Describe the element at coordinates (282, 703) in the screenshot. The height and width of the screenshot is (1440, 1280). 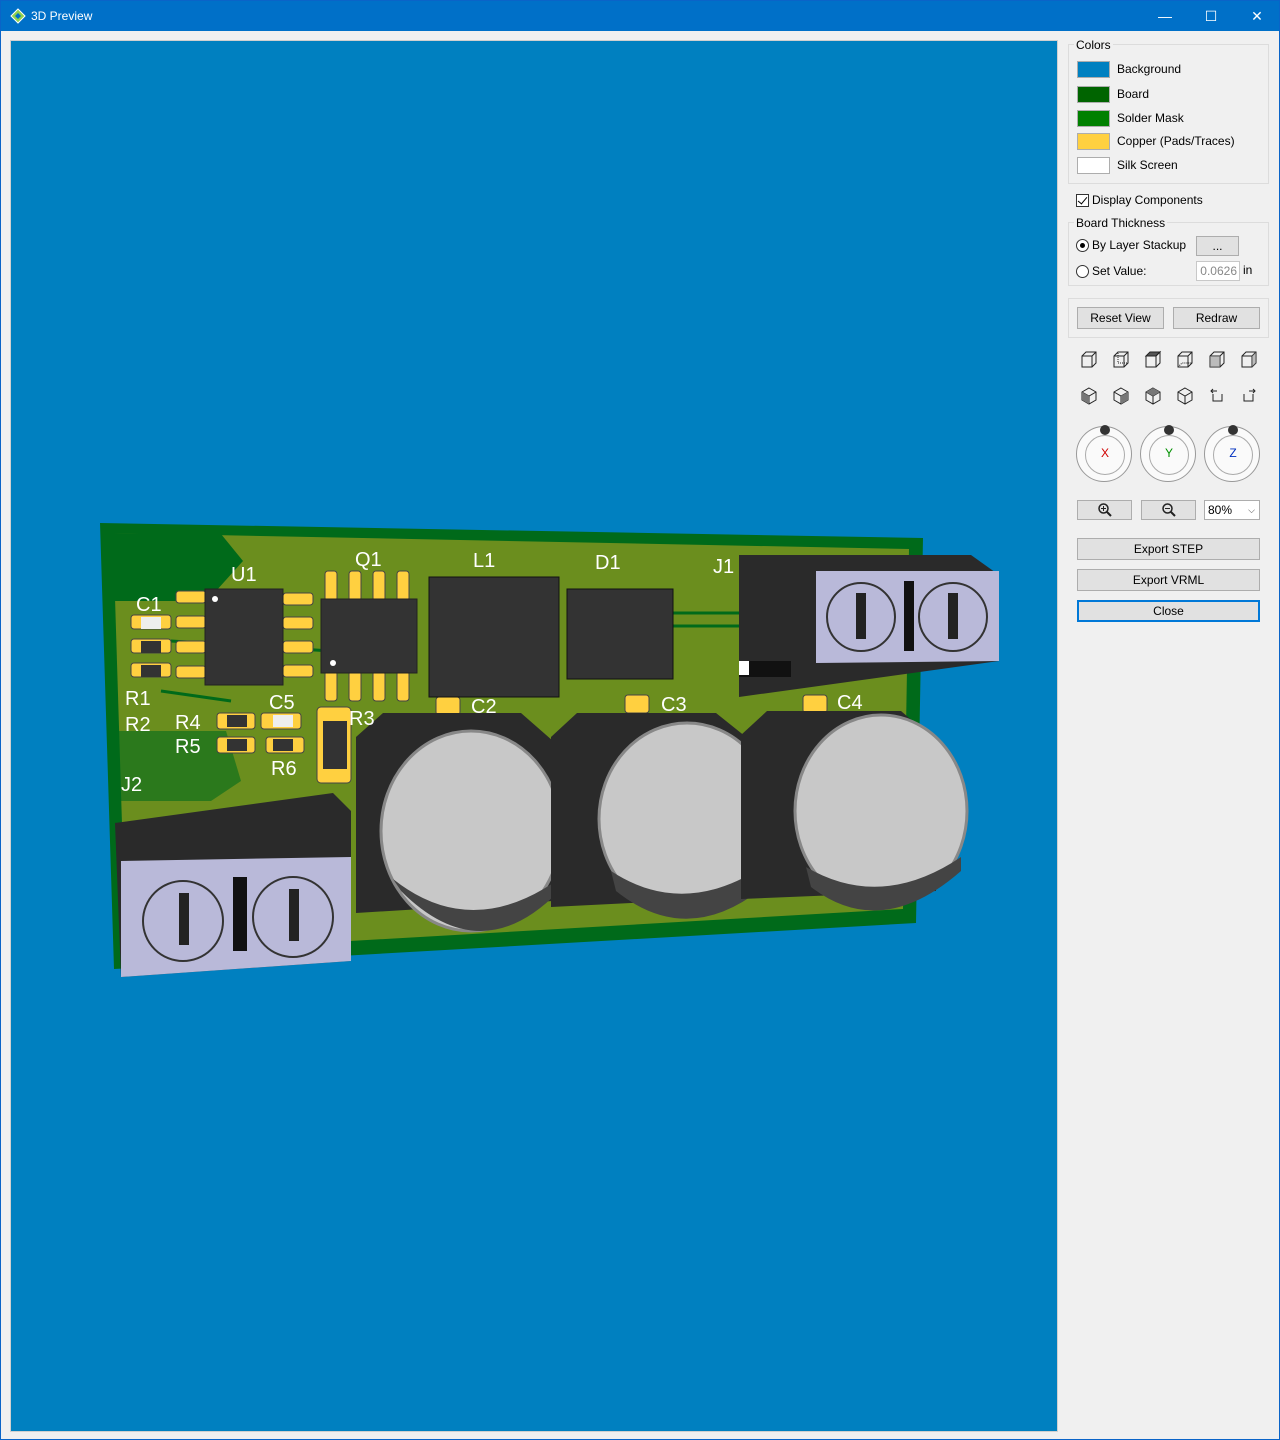
I see `label-c5: C5` at that location.